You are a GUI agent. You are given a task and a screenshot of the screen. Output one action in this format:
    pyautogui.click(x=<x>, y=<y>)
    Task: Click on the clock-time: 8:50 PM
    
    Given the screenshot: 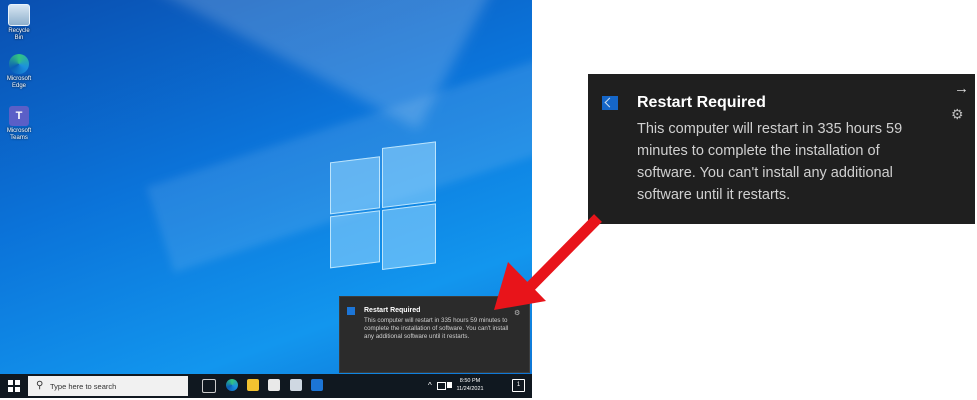 What is the action you would take?
    pyautogui.click(x=470, y=381)
    